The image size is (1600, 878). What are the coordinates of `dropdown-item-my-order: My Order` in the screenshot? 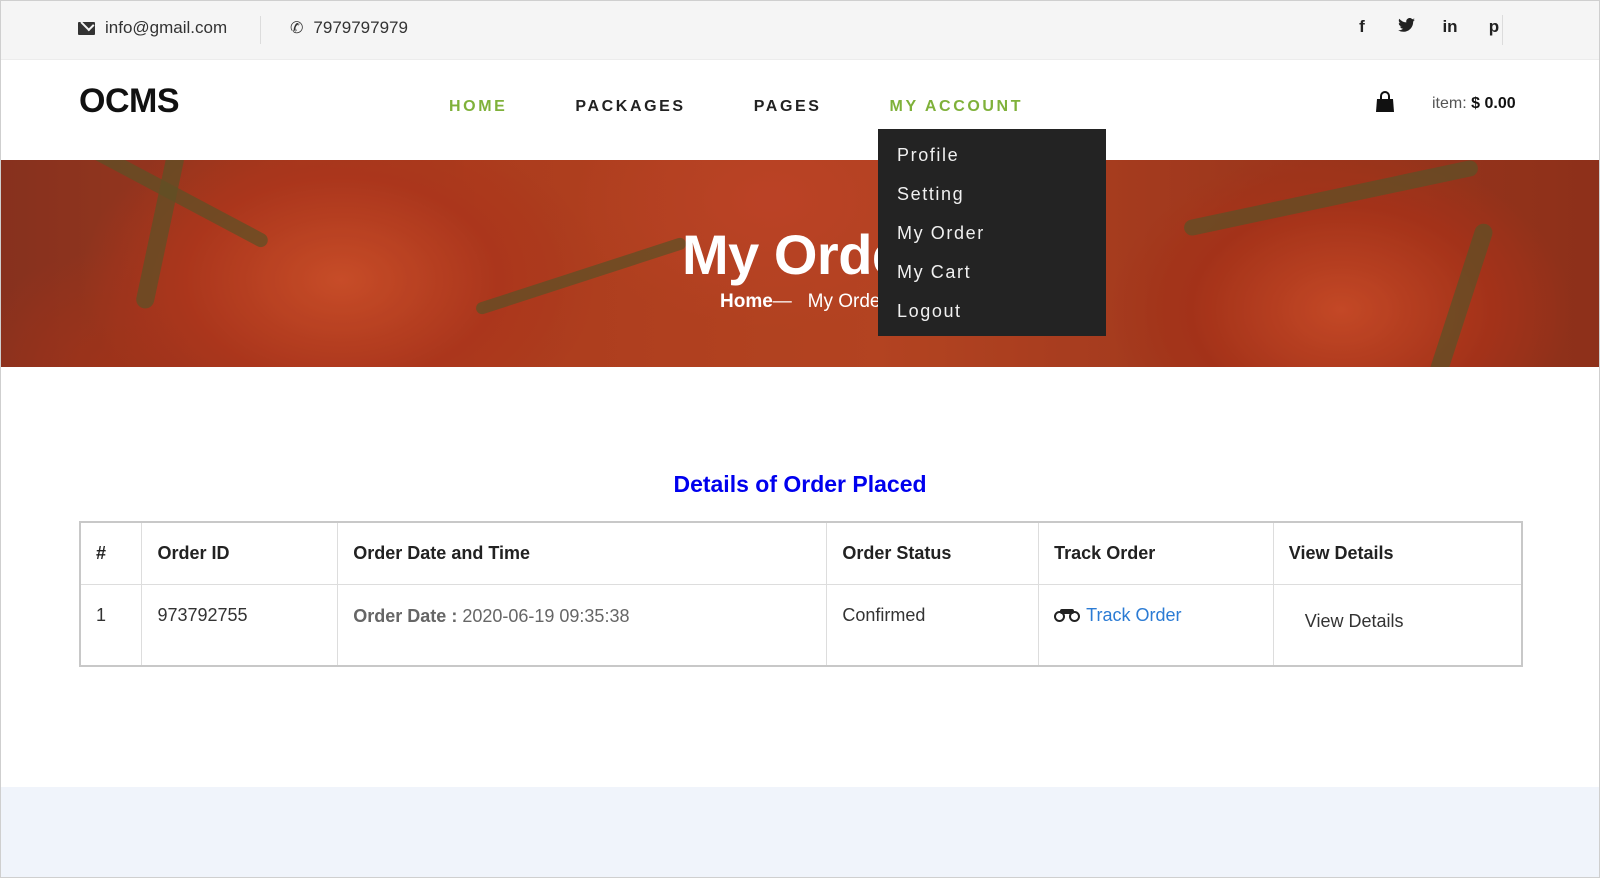 It's located at (992, 239).